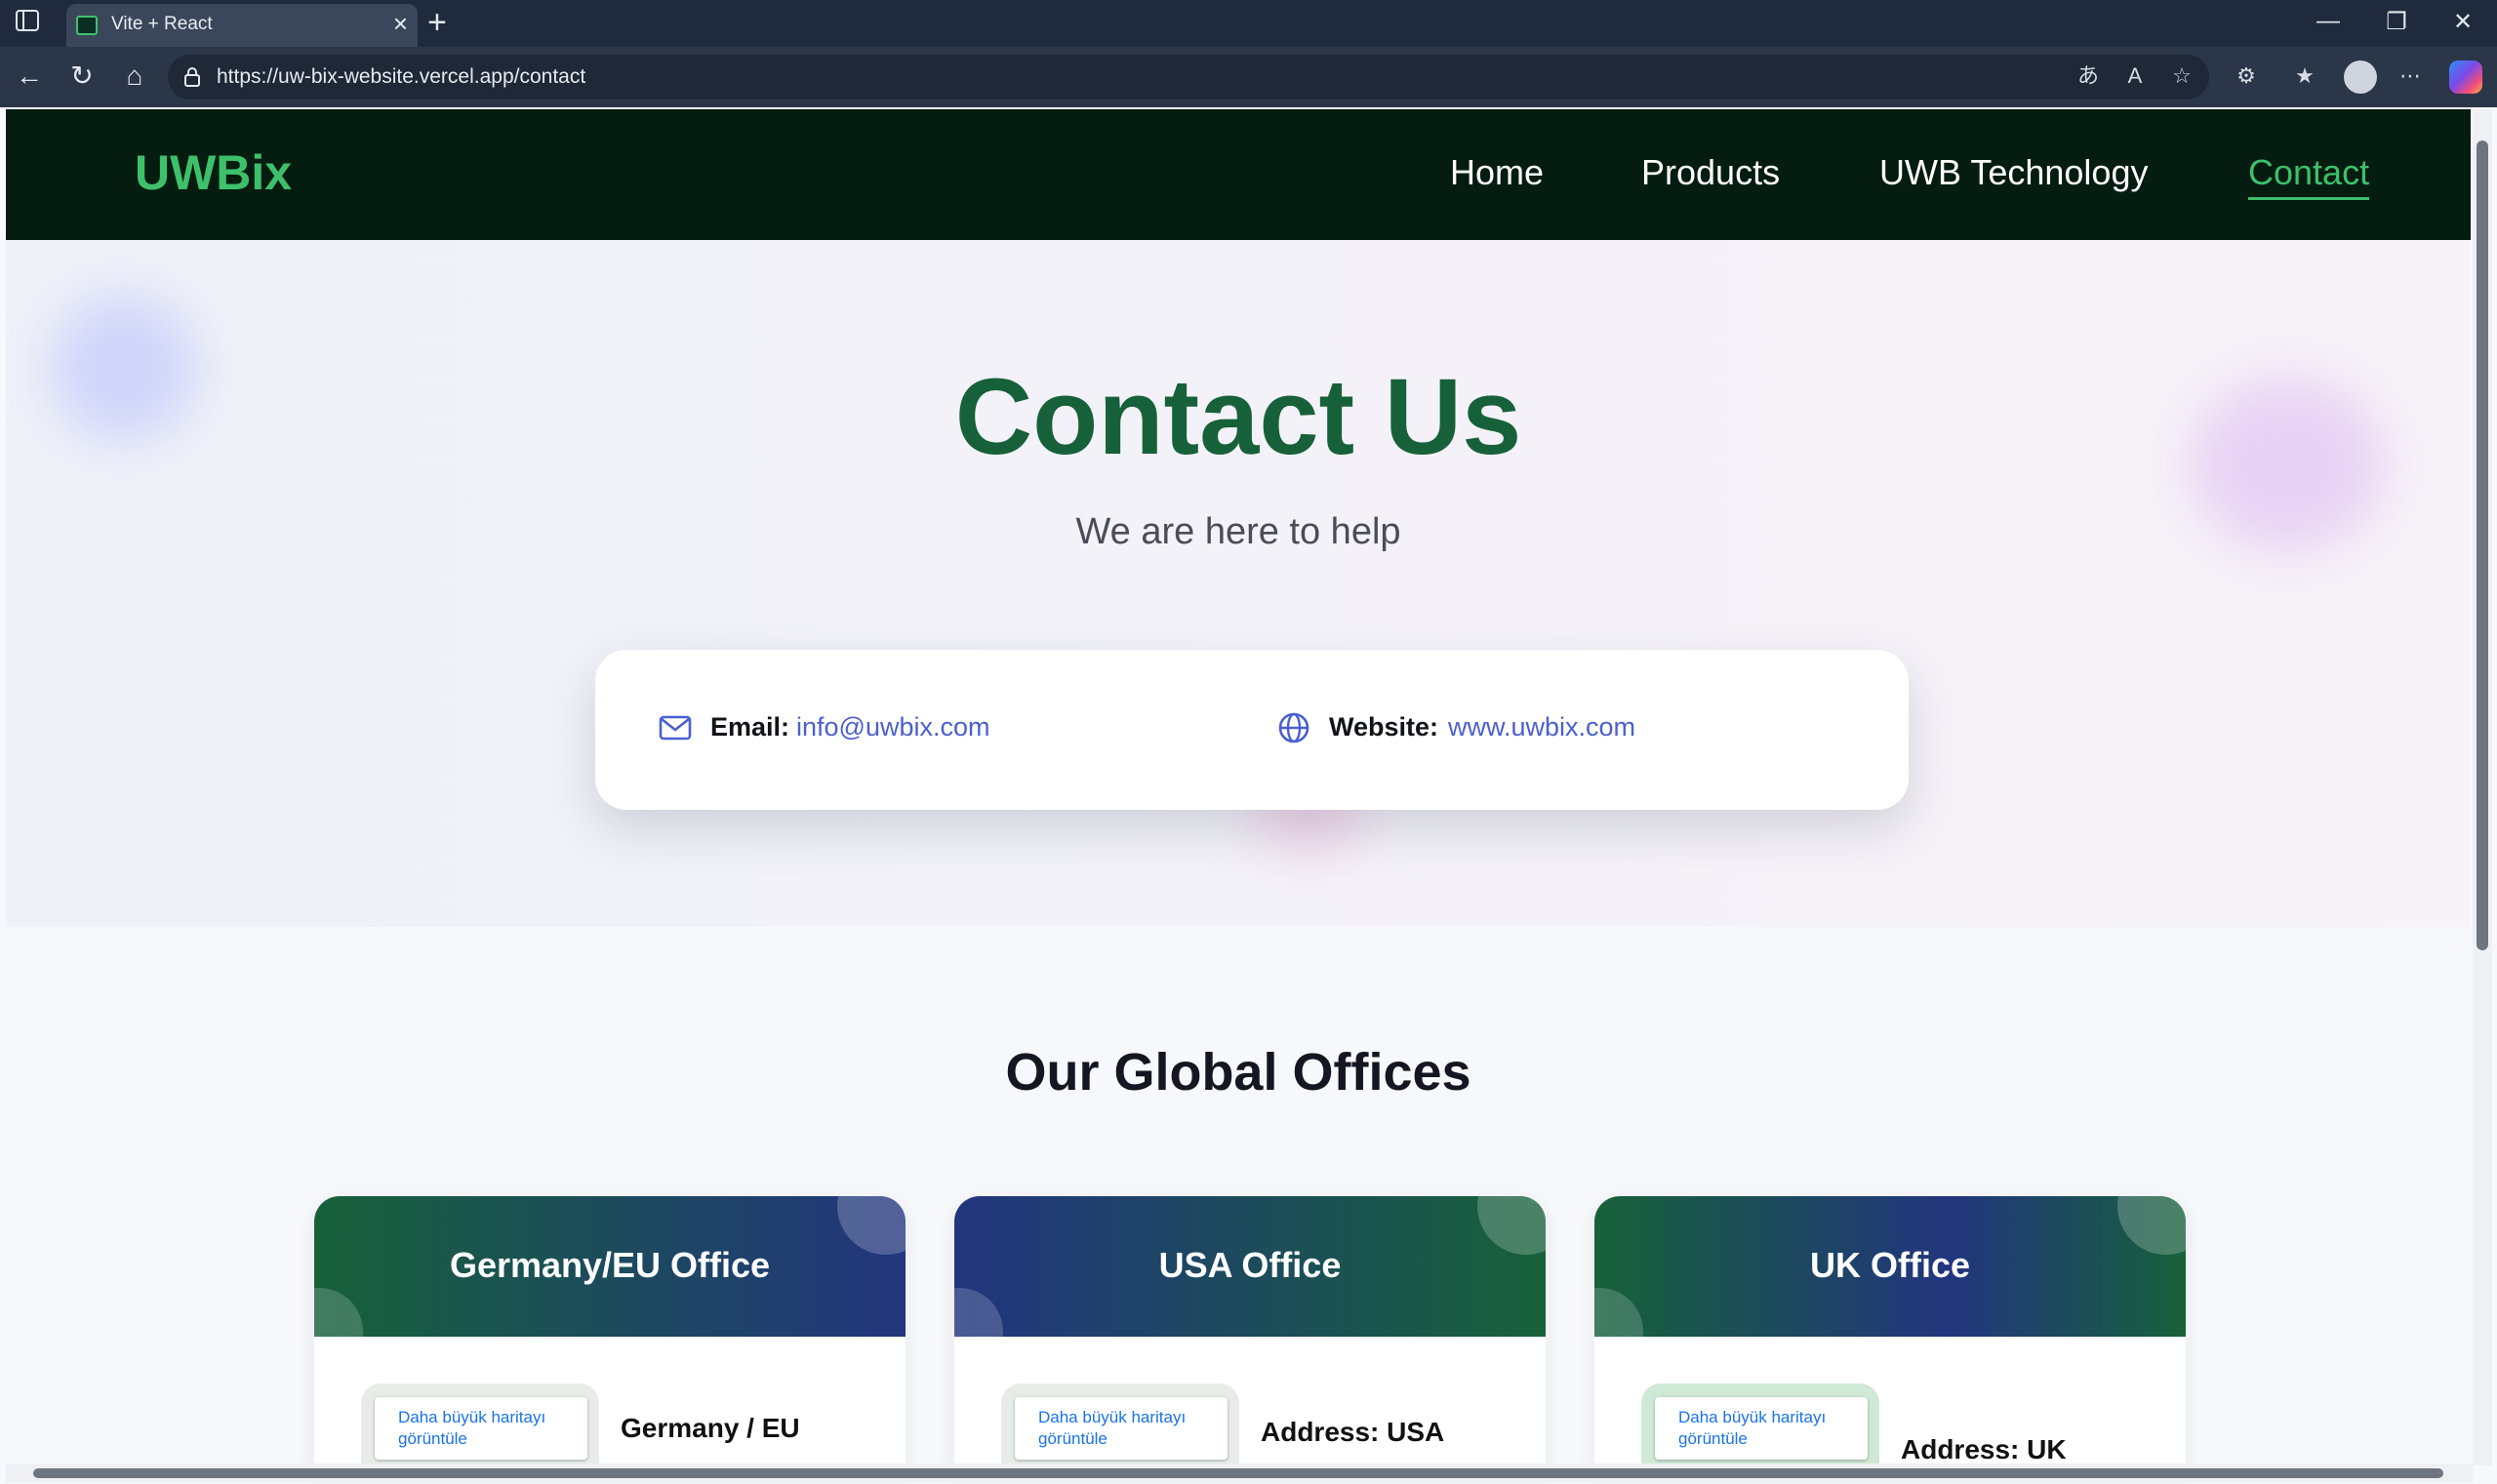 Image resolution: width=2497 pixels, height=1484 pixels. What do you see at coordinates (1384, 727) in the screenshot?
I see `website-label: Website:` at bounding box center [1384, 727].